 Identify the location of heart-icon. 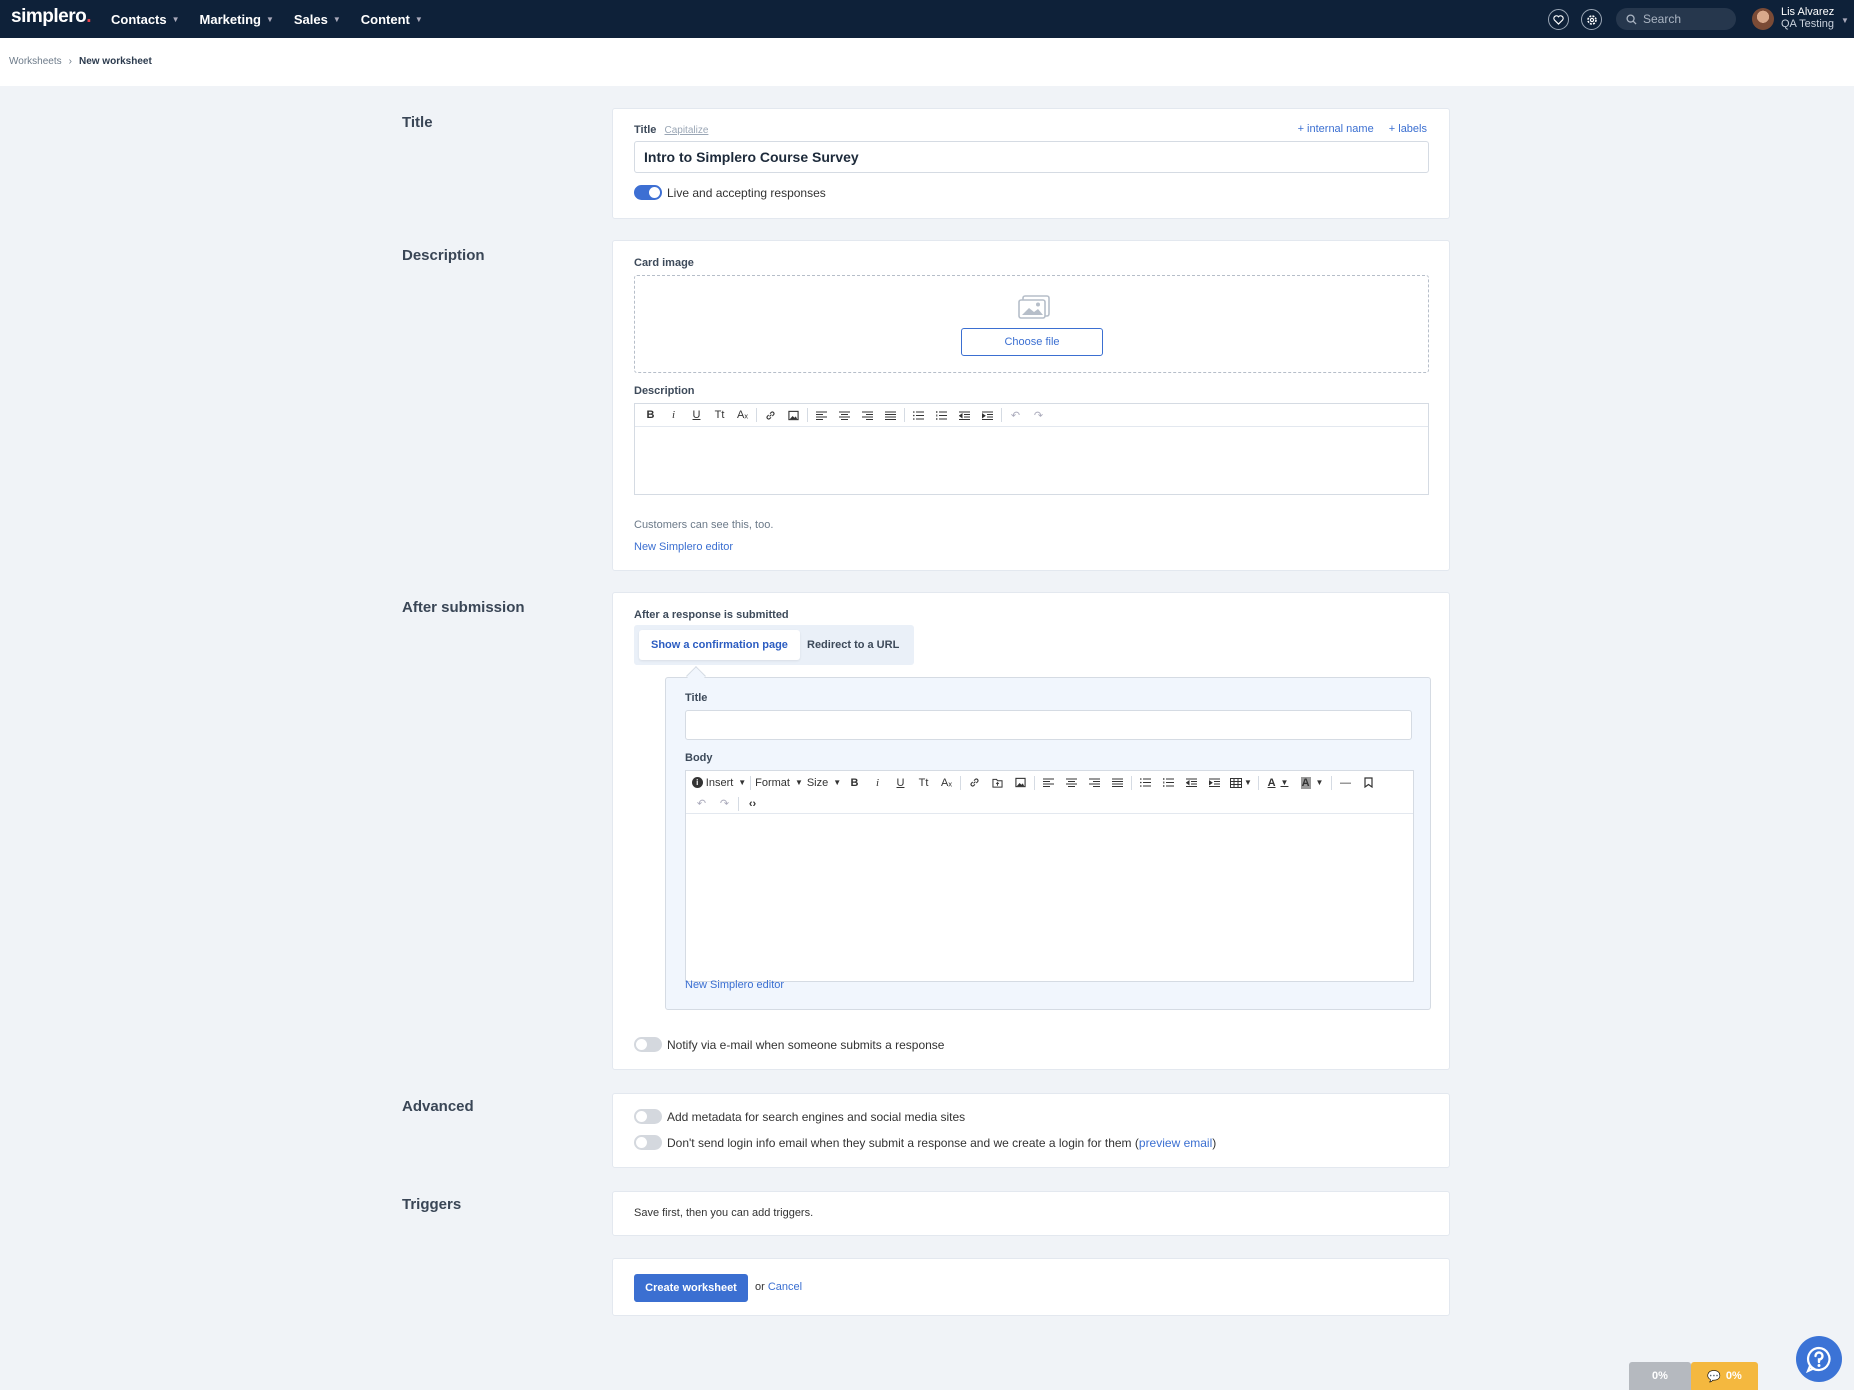
(1558, 19).